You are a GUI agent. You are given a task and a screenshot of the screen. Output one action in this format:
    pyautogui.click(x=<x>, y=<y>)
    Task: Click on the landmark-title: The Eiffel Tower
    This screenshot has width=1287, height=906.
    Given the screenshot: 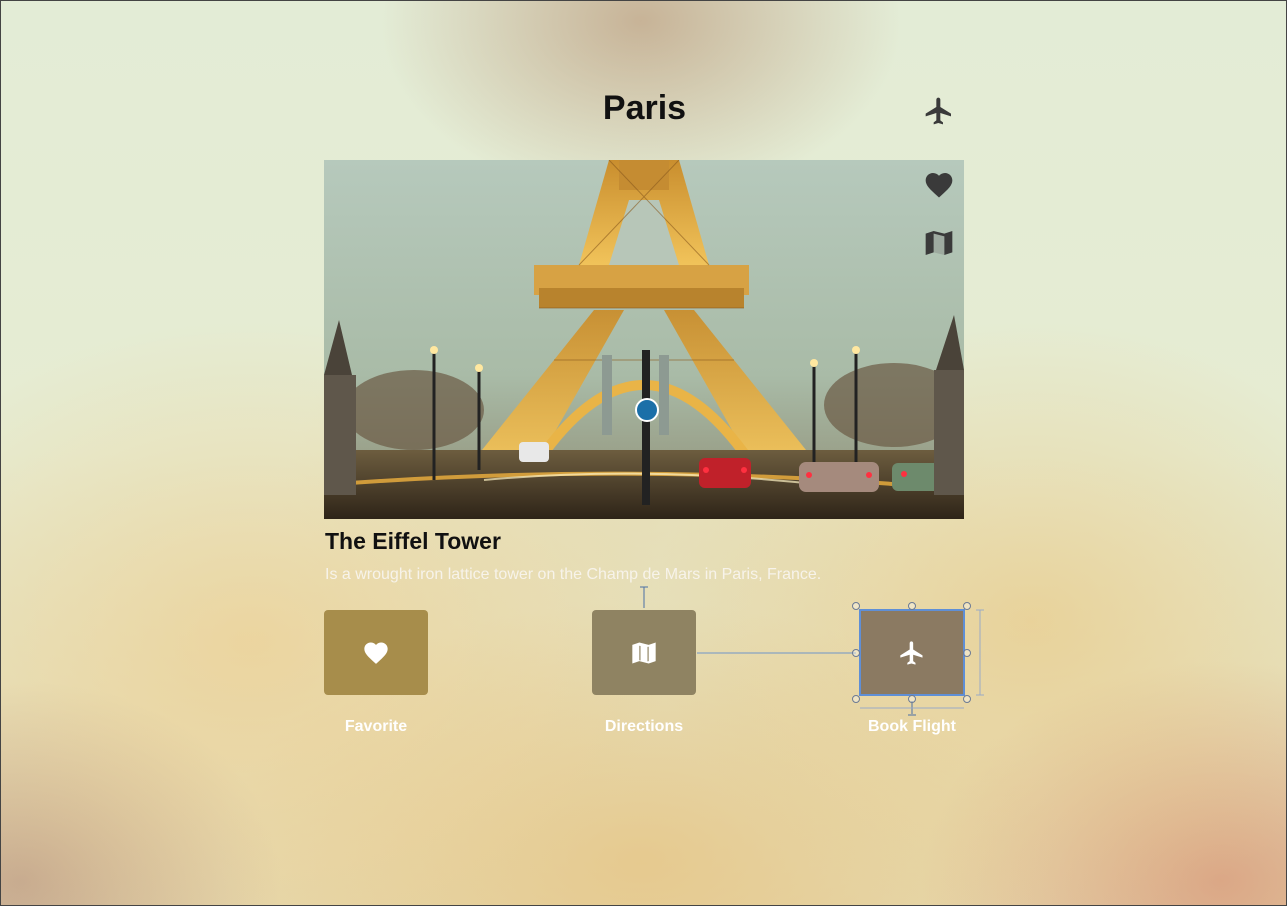 What is the action you would take?
    pyautogui.click(x=413, y=541)
    